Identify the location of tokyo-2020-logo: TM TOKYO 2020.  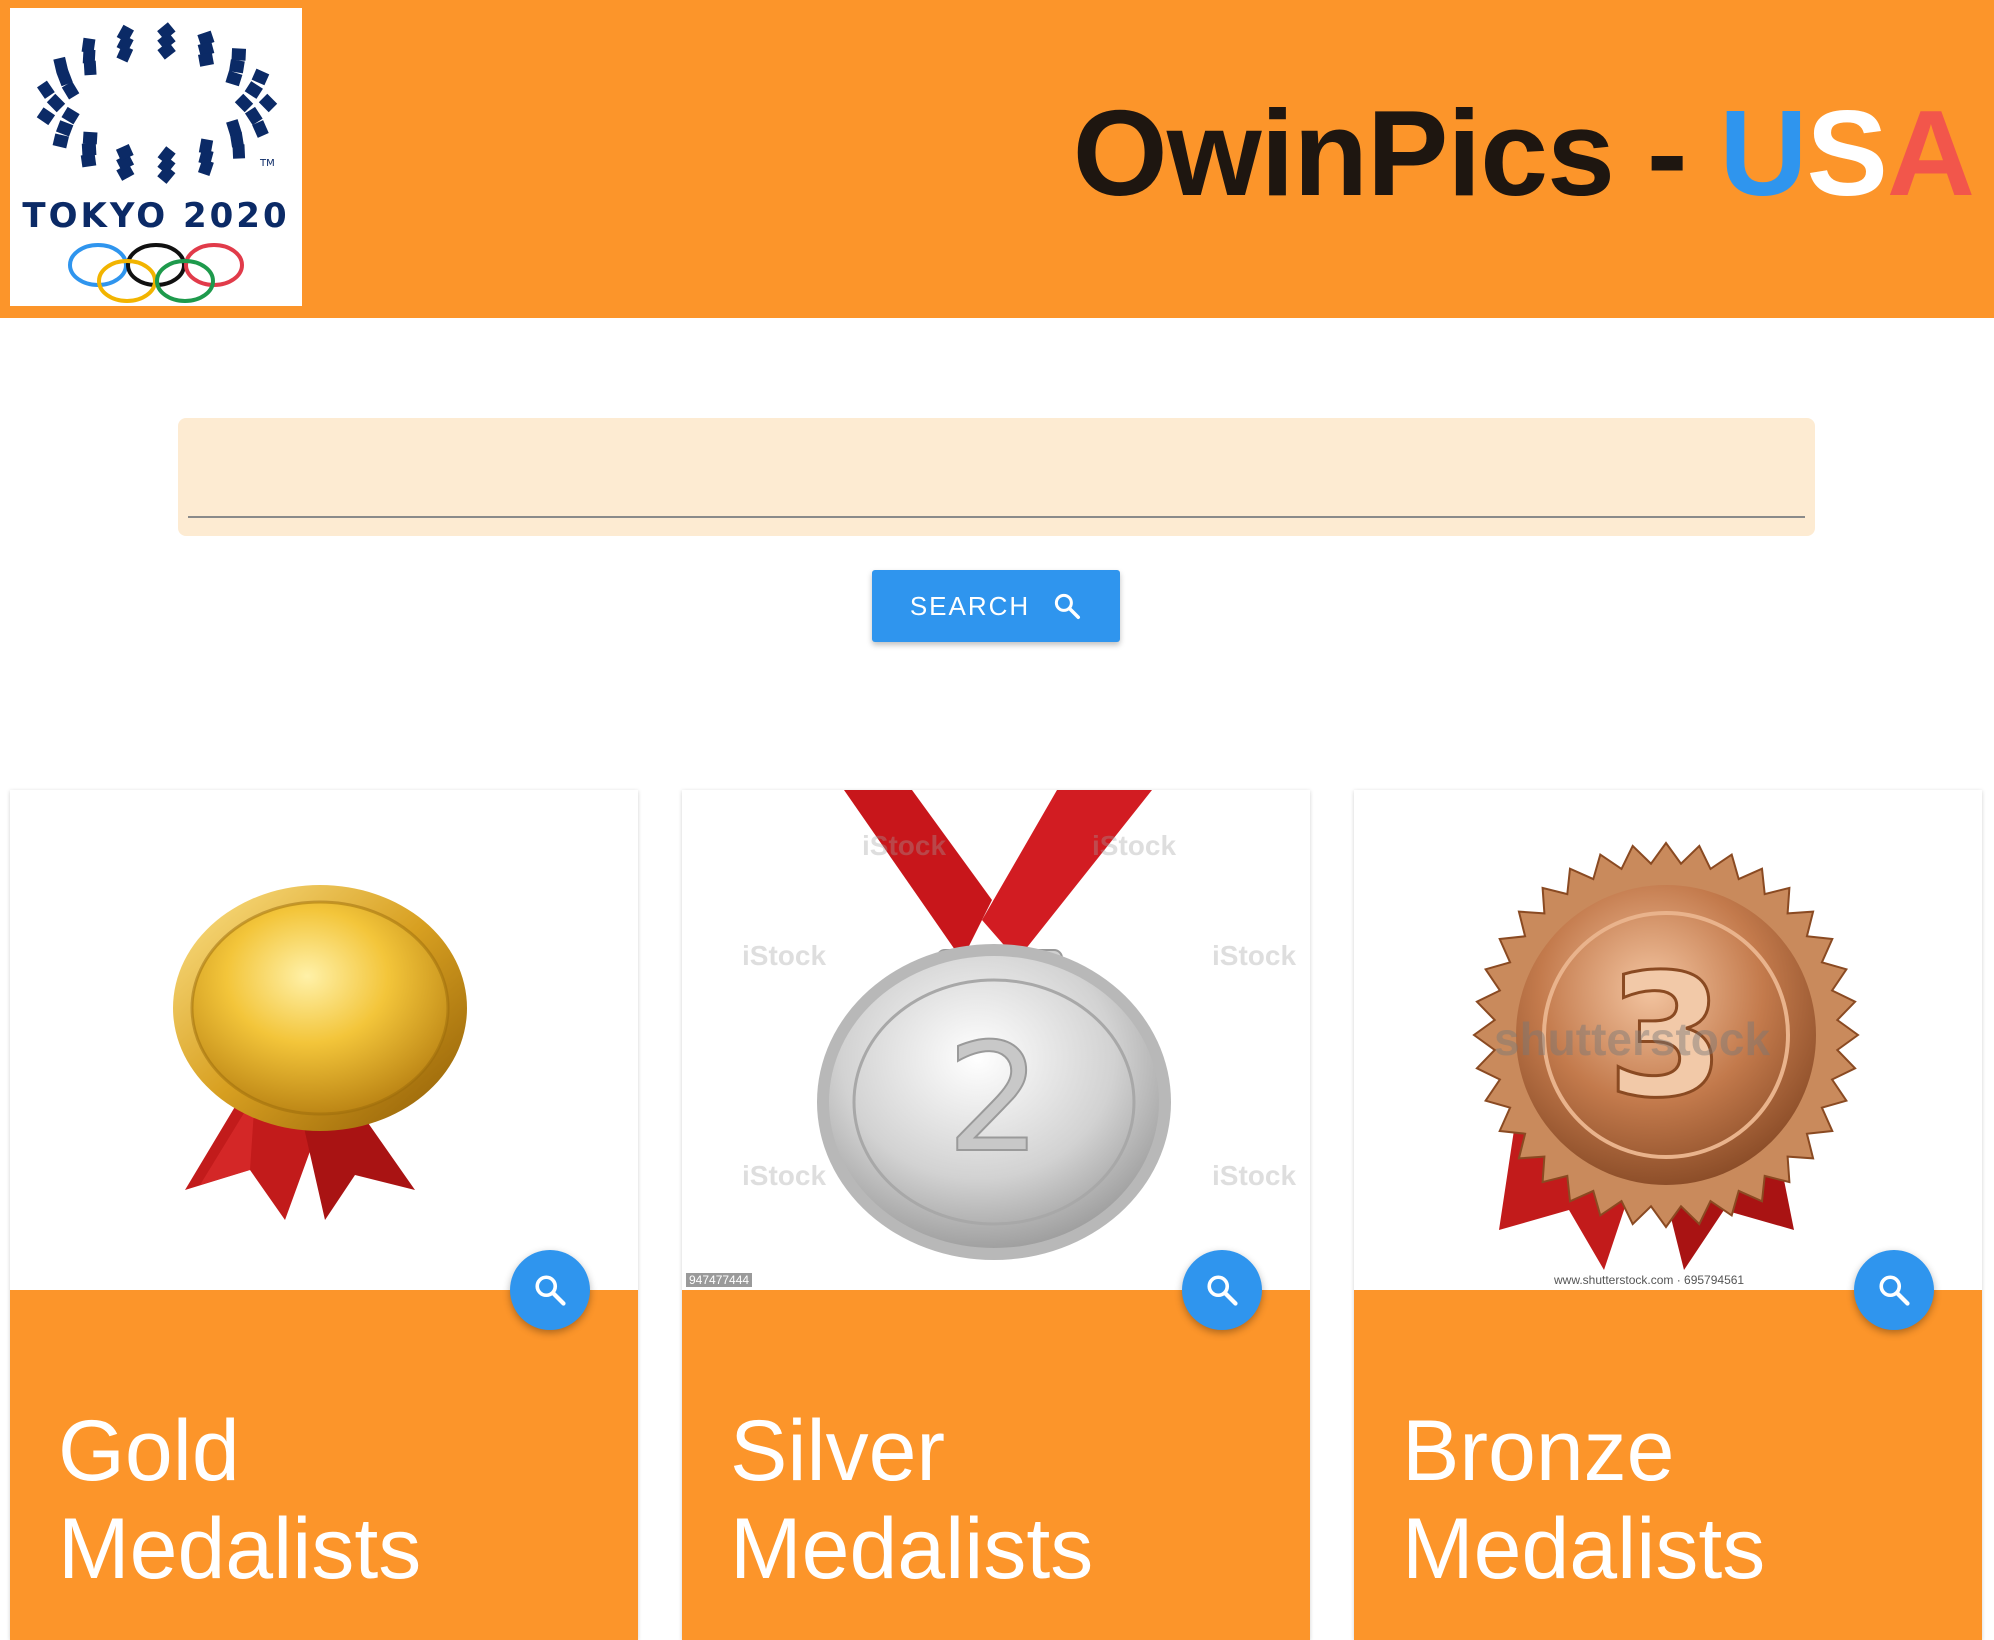
(156, 157).